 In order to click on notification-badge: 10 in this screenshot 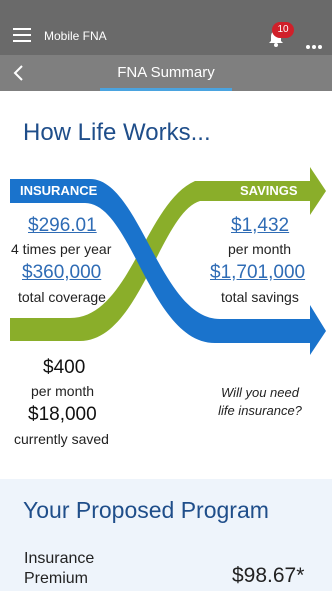, I will do `click(283, 30)`.